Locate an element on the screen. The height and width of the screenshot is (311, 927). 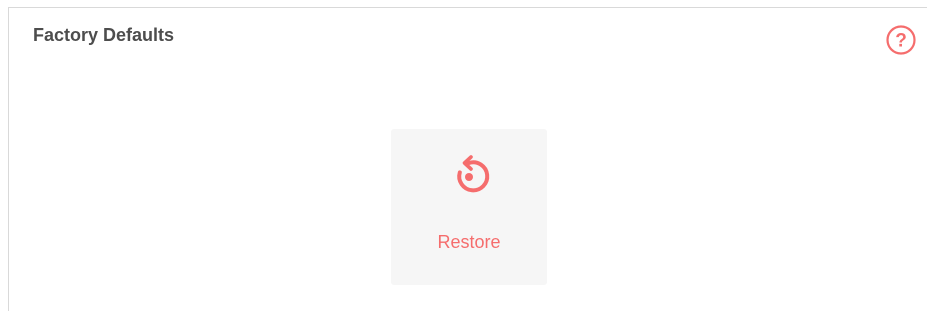
help-icon: ? is located at coordinates (901, 40).